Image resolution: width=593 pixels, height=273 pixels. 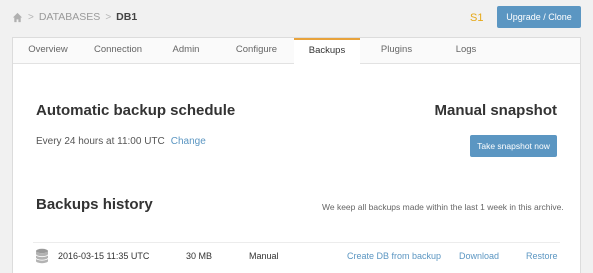 What do you see at coordinates (296, 18) in the screenshot?
I see `top-bar: > DATABASES > DB1 S1 Upgrade / Clone` at bounding box center [296, 18].